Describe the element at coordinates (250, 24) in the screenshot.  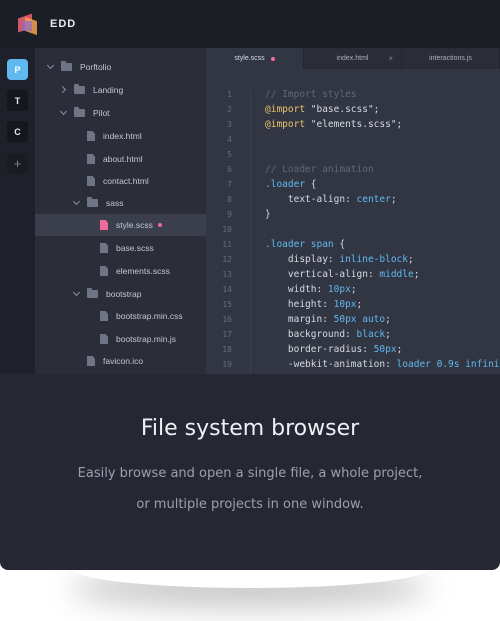
I see `title-bar: EDD` at that location.